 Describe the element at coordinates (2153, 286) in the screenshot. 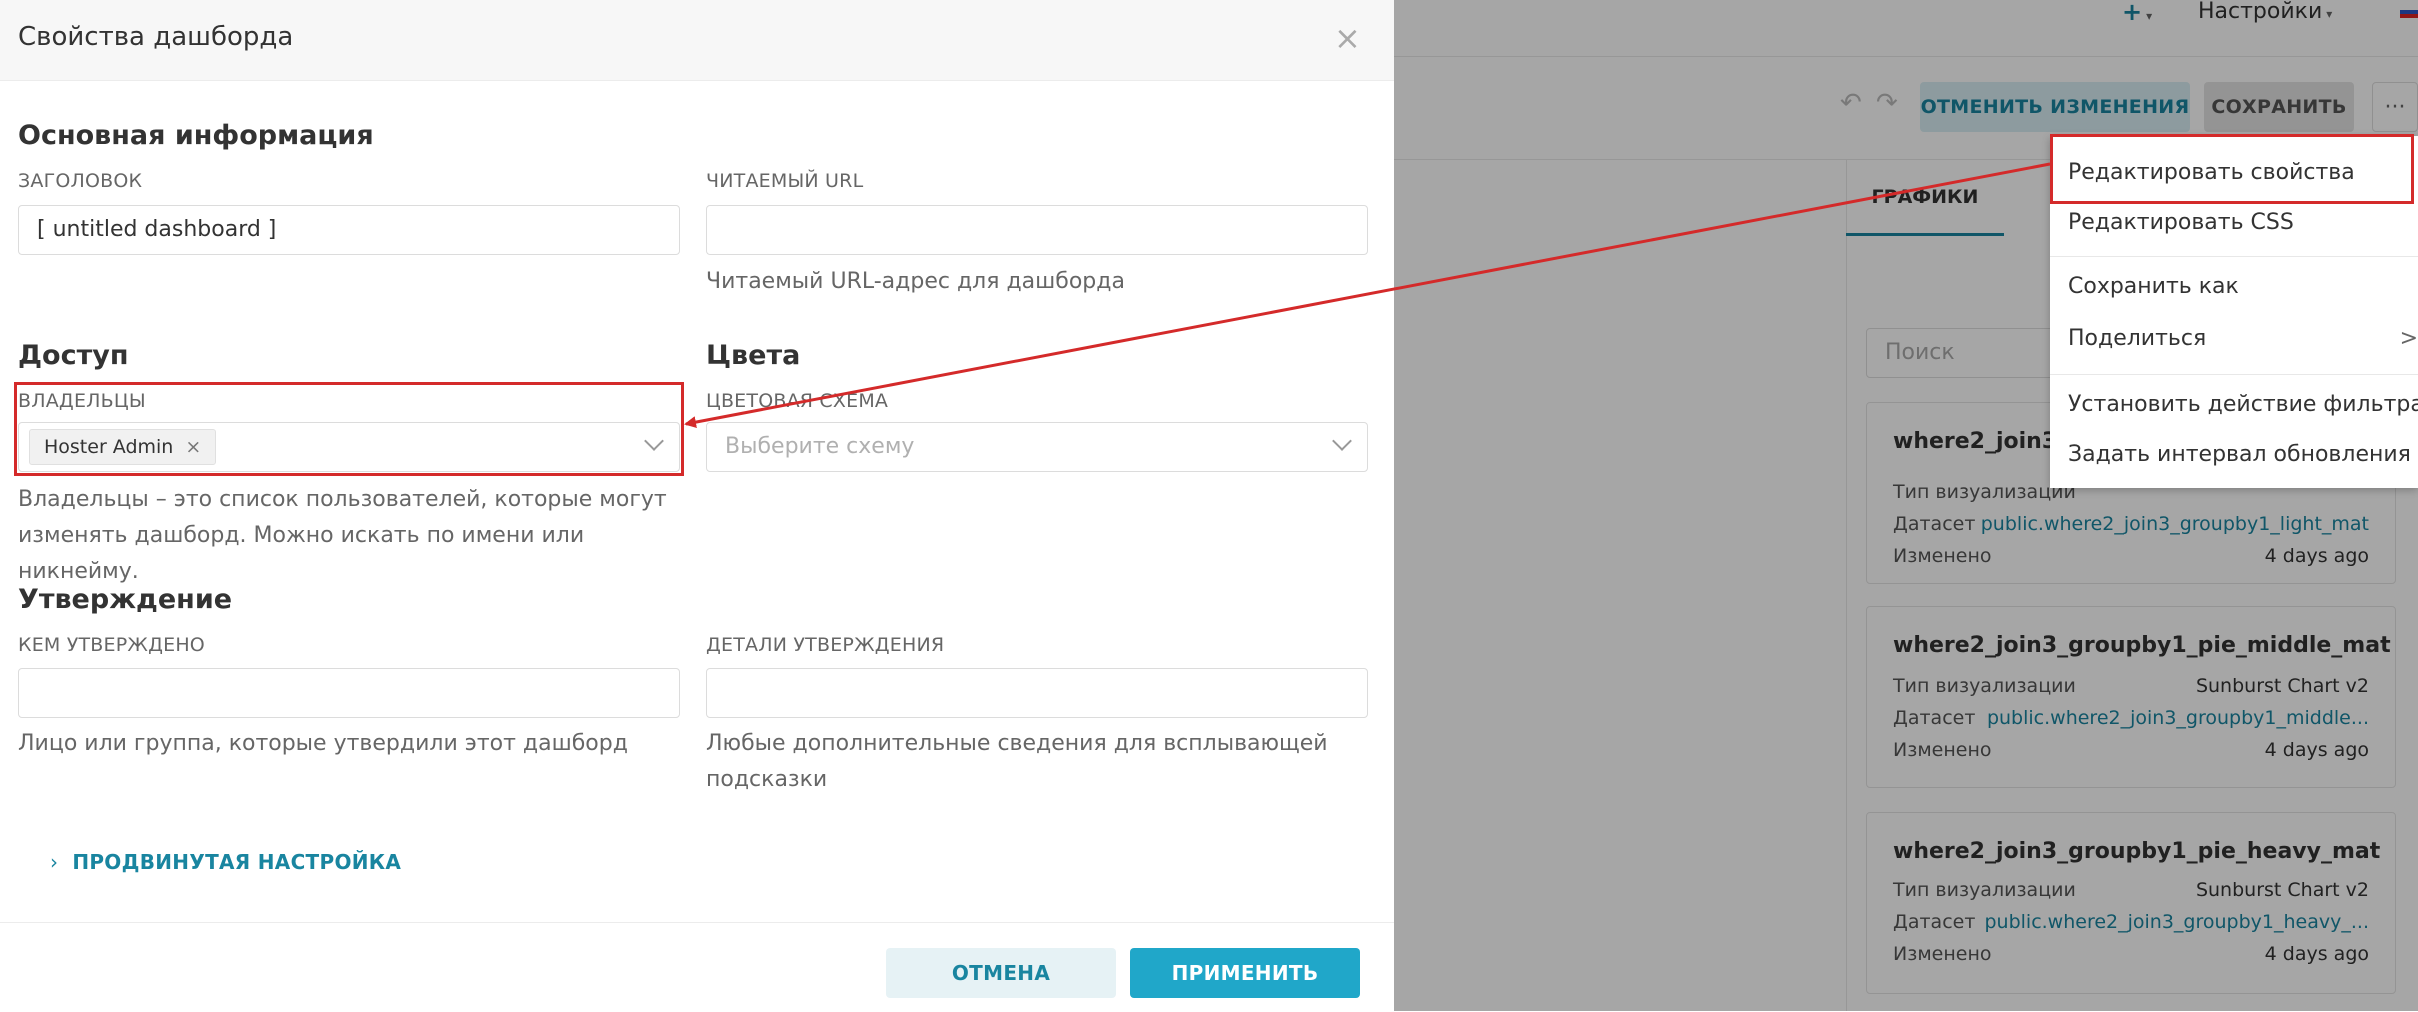

I see `menu-item-save-as: Сохранить как` at that location.